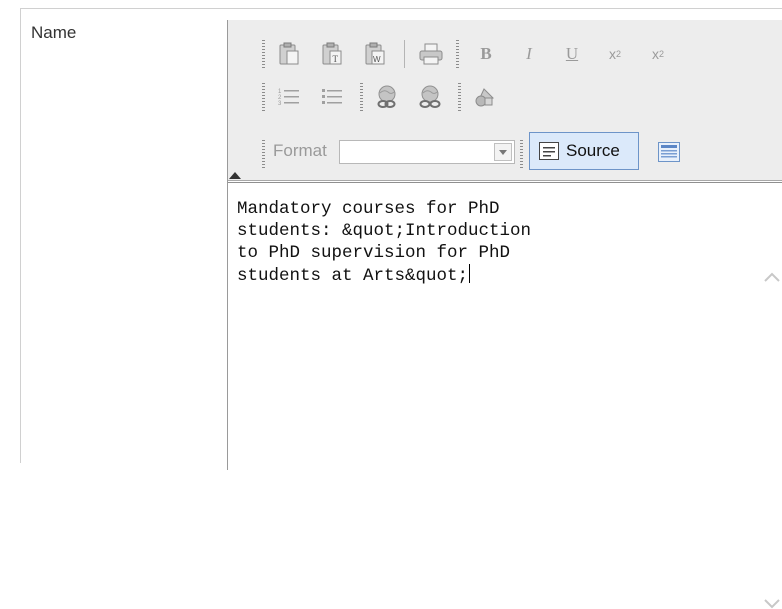 The height and width of the screenshot is (609, 782). I want to click on italic-button: I, so click(529, 54).